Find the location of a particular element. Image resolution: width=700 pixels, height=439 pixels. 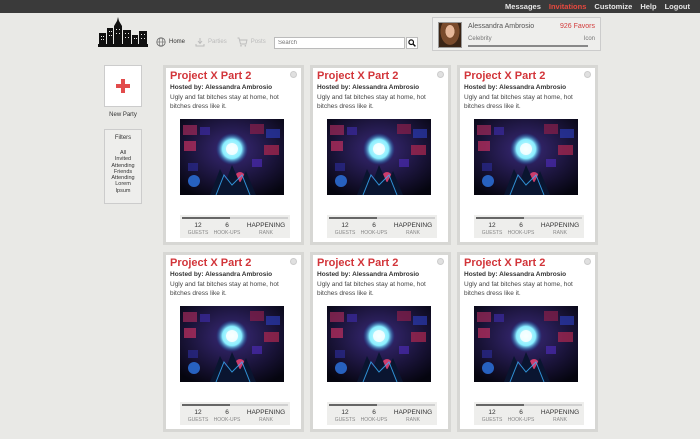

profile-name: Alessandra Ambrosio is located at coordinates (501, 26).